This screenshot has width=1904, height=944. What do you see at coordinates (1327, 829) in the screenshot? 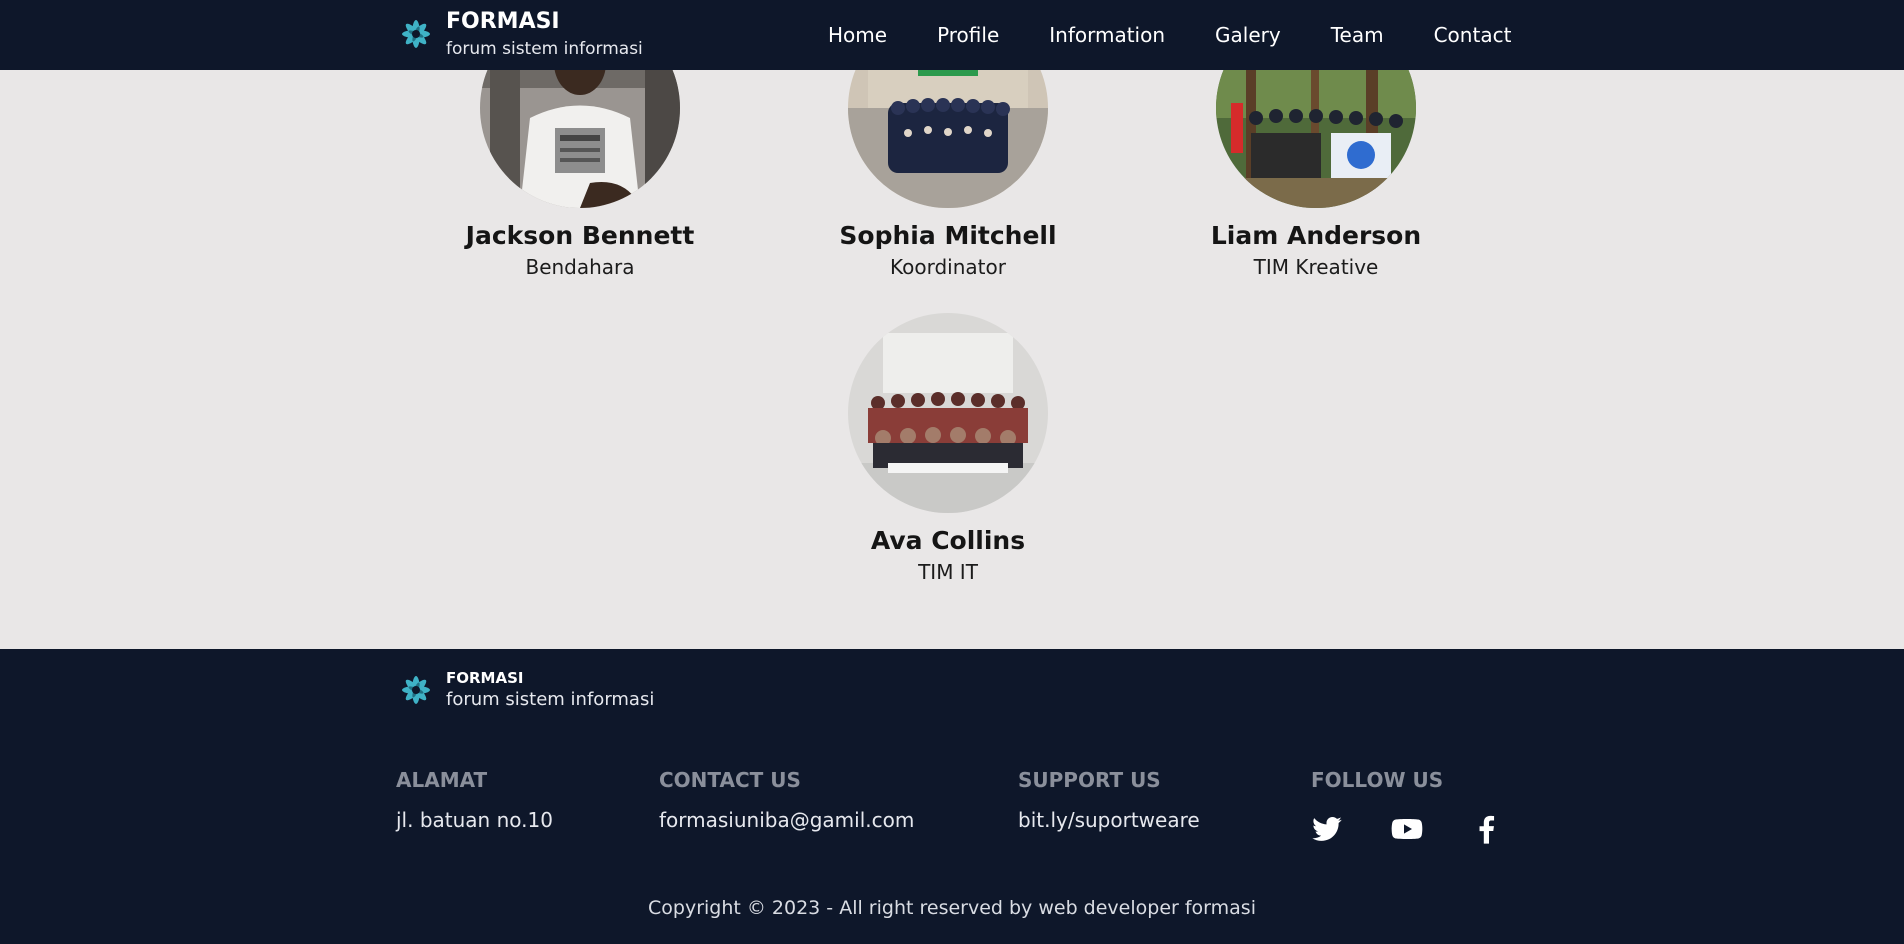
I see `twitter-icon` at bounding box center [1327, 829].